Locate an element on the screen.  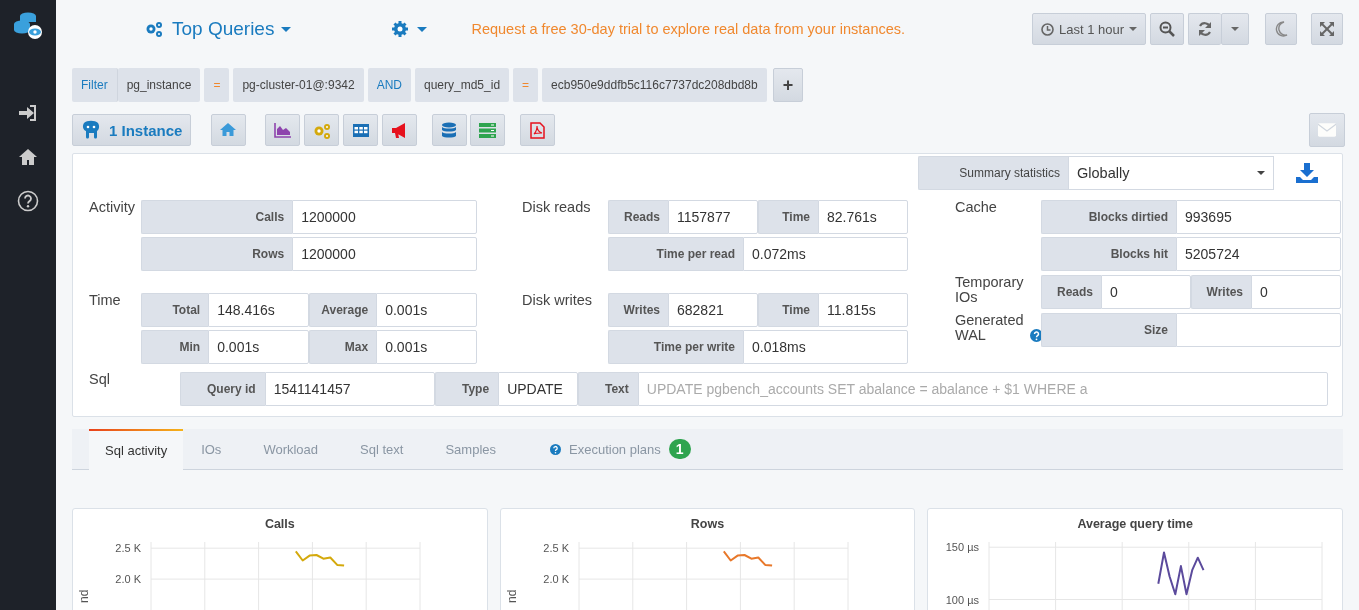
field-label: Total is located at coordinates (175, 310).